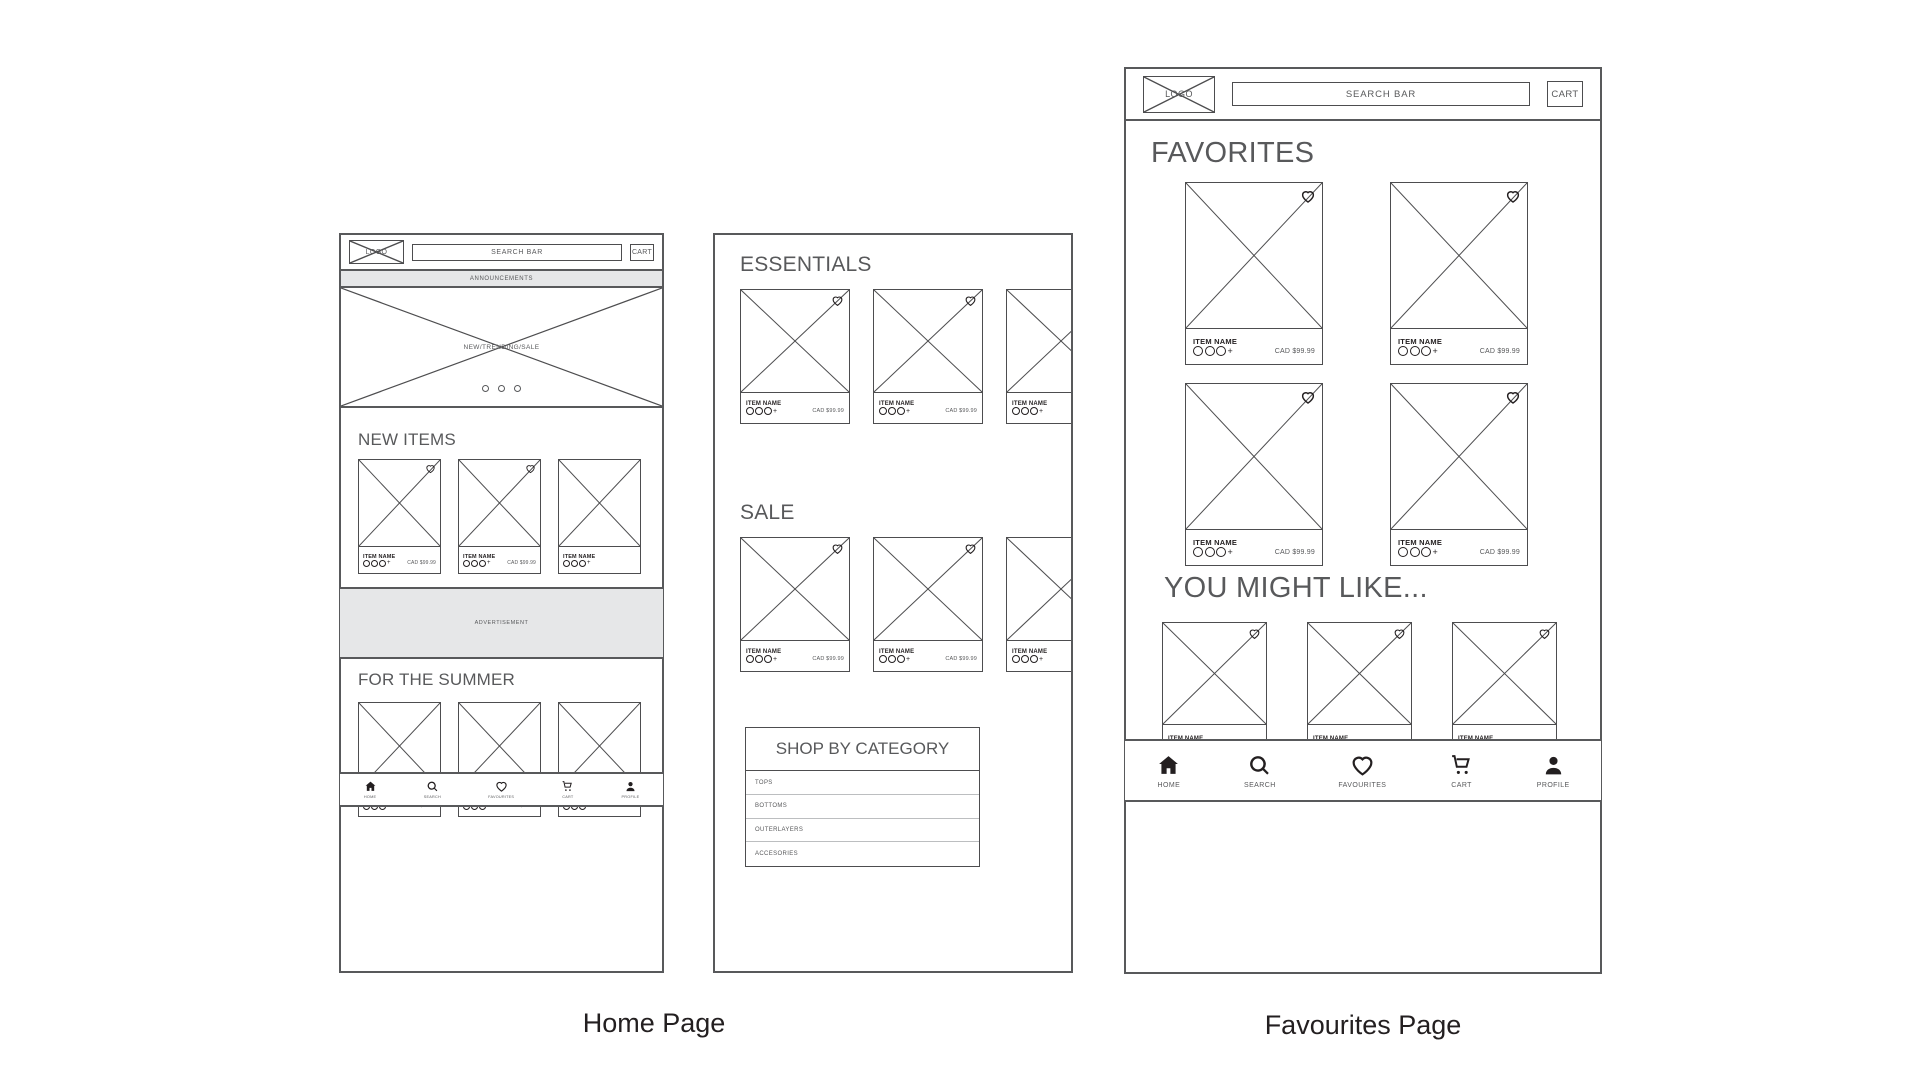  I want to click on hero-carousel: NEW/TRENDING/SALE, so click(501, 348).